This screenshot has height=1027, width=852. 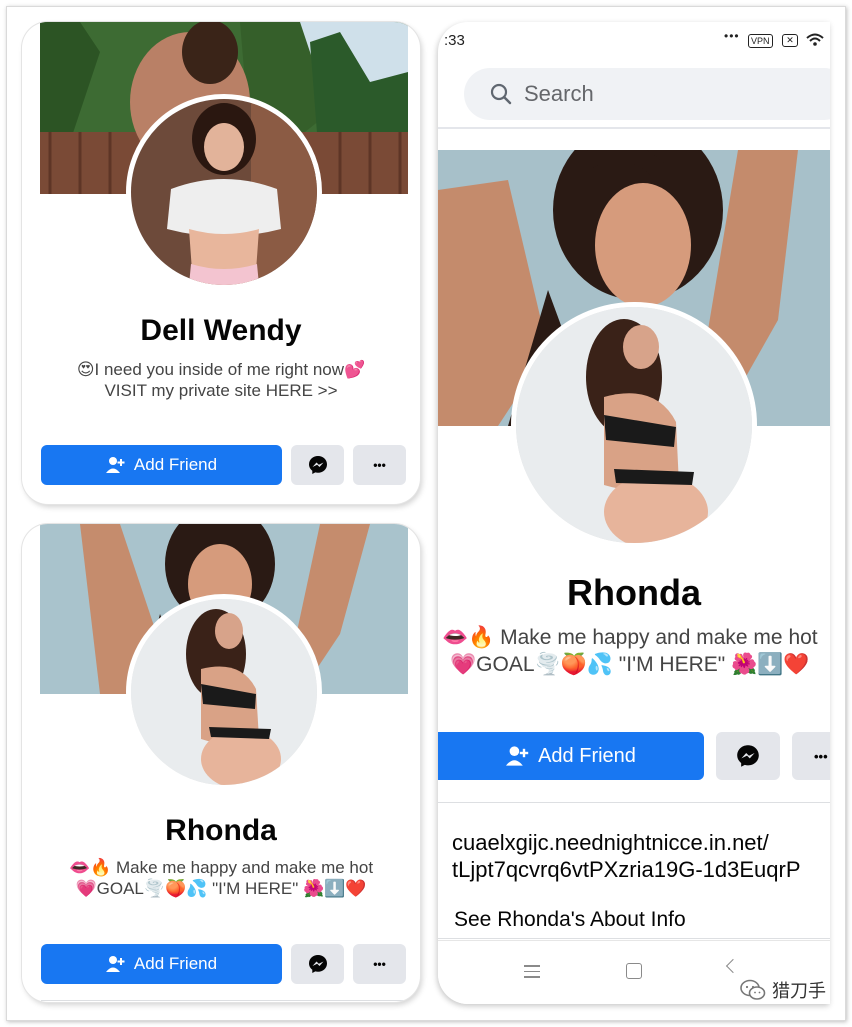 What do you see at coordinates (760, 41) in the screenshot?
I see `vpn-badge: VPN` at bounding box center [760, 41].